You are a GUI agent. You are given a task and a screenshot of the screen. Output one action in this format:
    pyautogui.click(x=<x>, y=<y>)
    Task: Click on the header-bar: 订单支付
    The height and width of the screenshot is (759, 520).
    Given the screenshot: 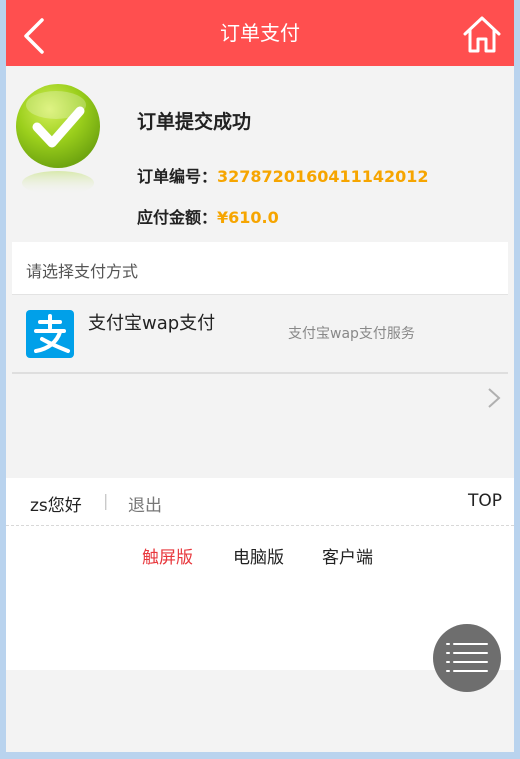 What is the action you would take?
    pyautogui.click(x=260, y=33)
    